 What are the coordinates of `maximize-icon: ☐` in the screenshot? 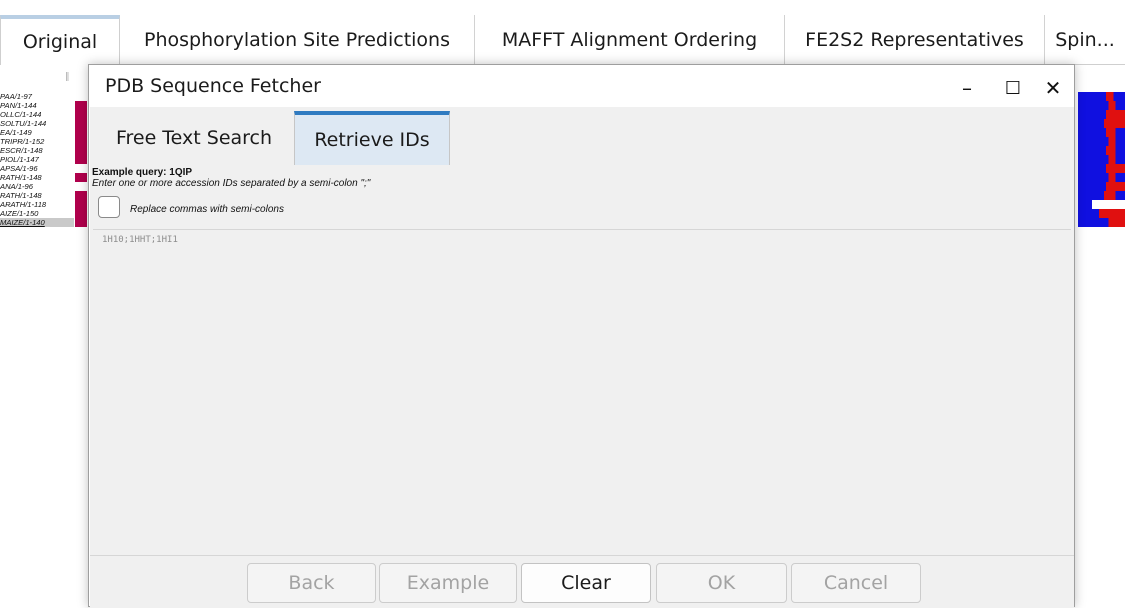 It's located at (1013, 88).